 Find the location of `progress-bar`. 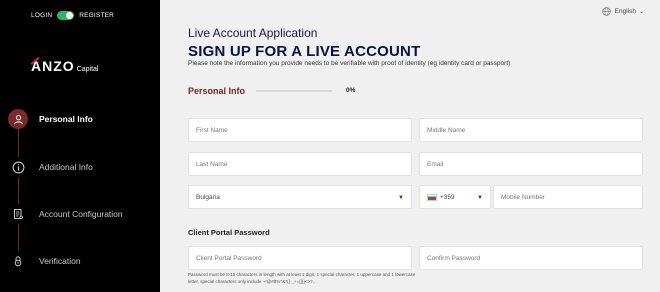

progress-bar is located at coordinates (294, 91).